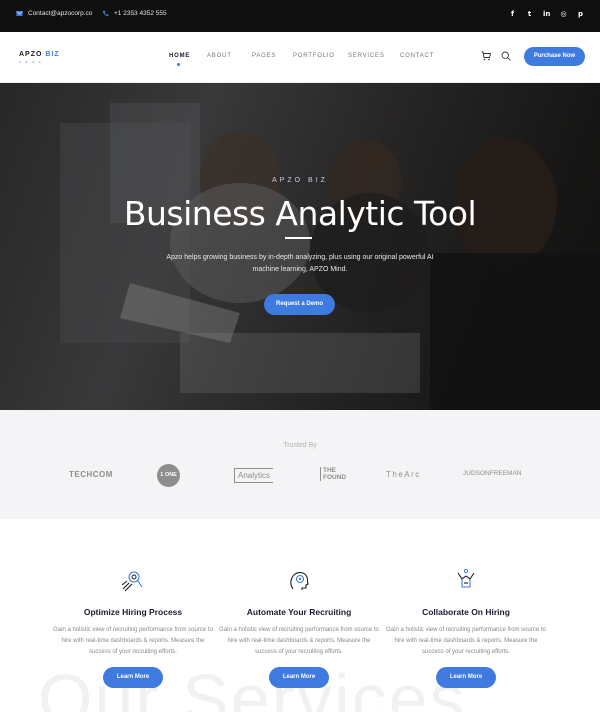 This screenshot has width=600, height=712. I want to click on logo-apzo: APZO, so click(31, 54).